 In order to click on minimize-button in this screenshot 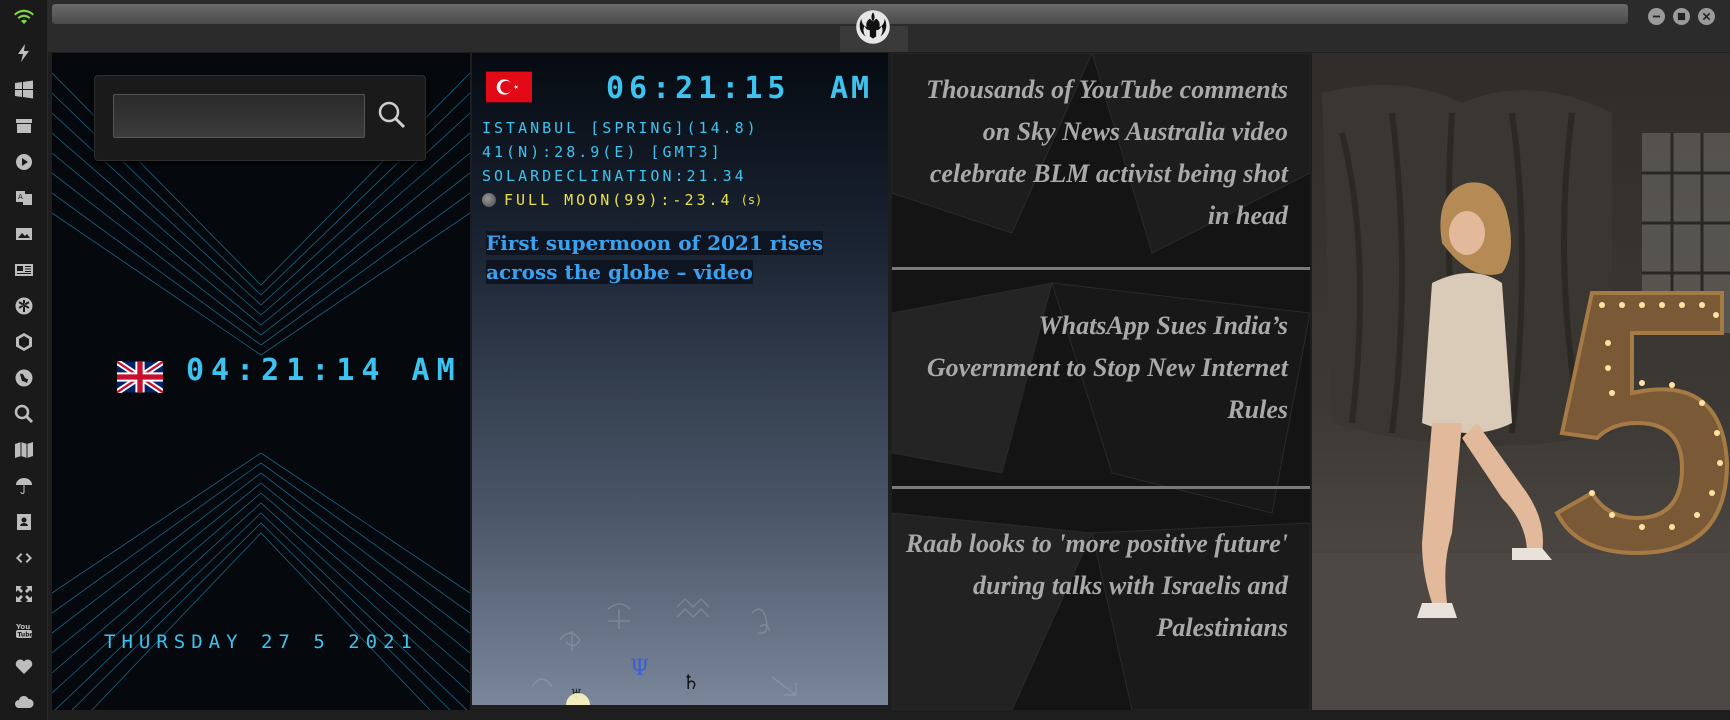, I will do `click(1656, 16)`.